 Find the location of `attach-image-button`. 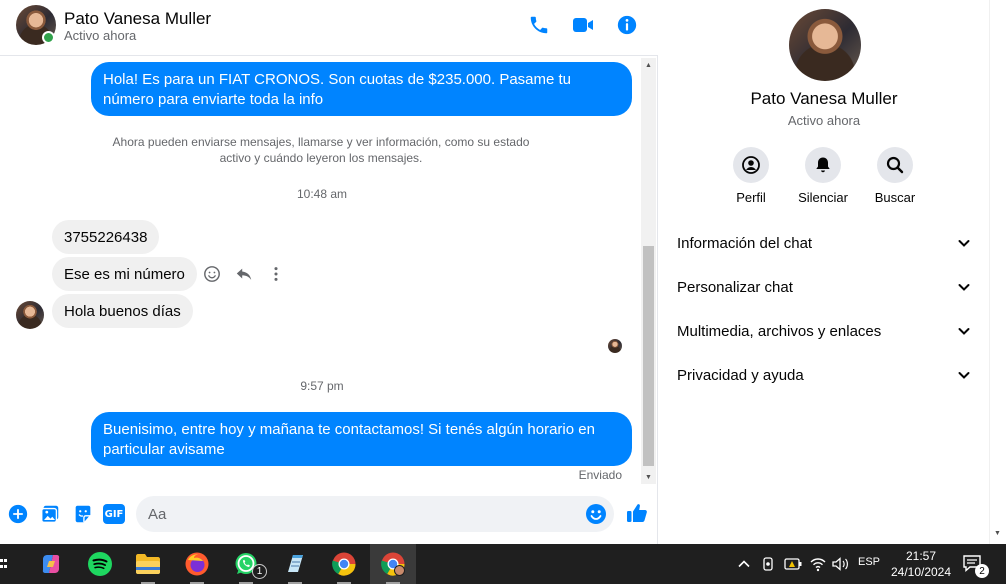

attach-image-button is located at coordinates (50, 514).